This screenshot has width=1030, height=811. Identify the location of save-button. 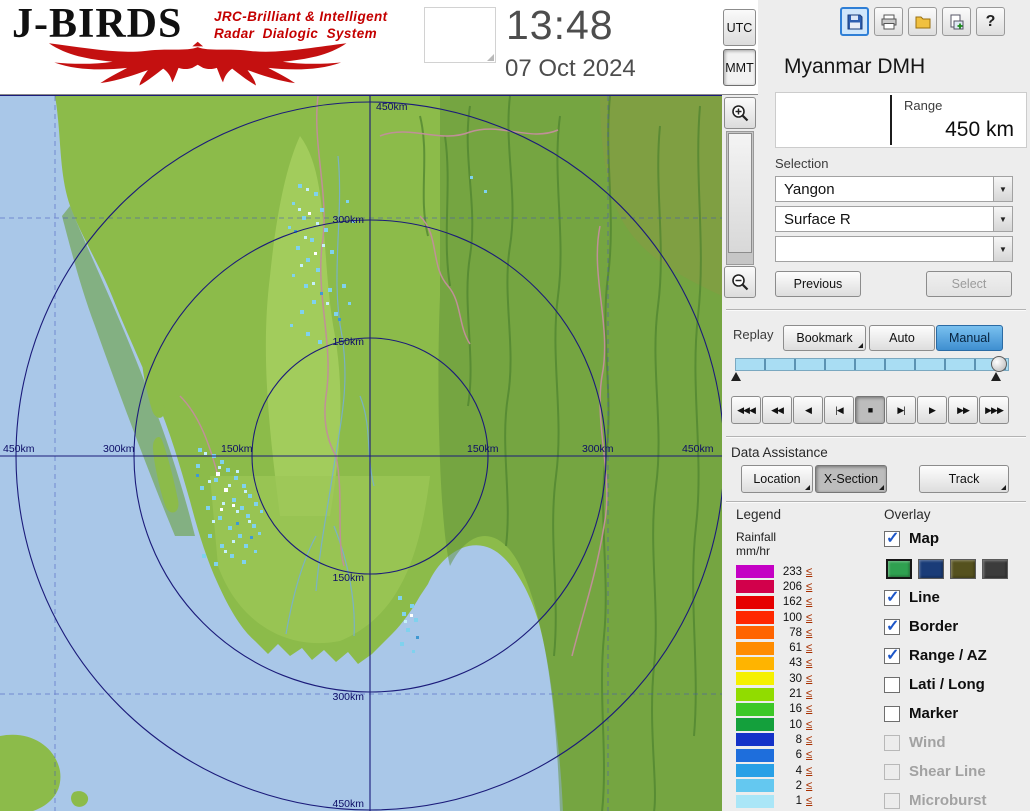
(854, 21).